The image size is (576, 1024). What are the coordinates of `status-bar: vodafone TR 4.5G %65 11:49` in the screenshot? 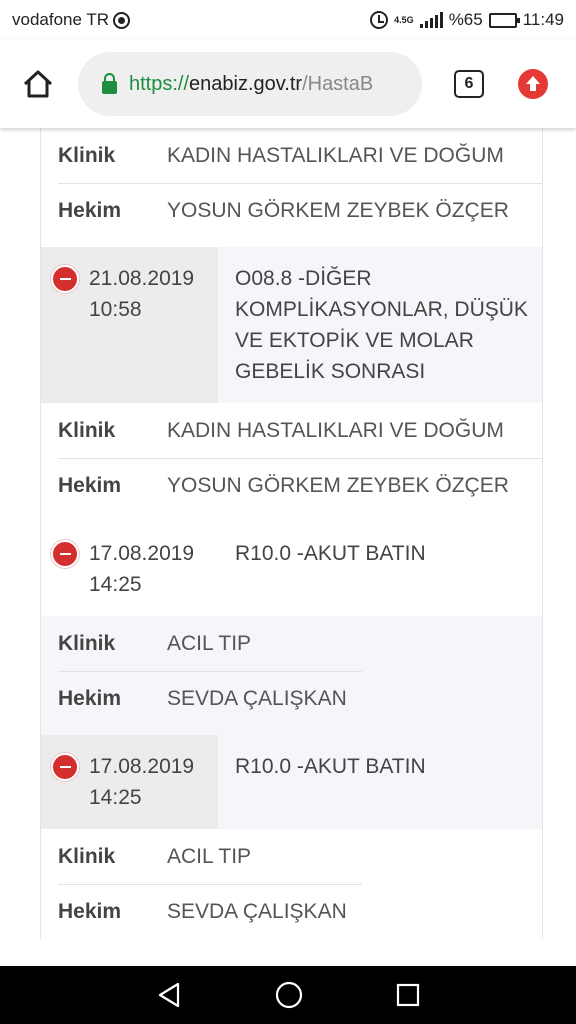 It's located at (288, 20).